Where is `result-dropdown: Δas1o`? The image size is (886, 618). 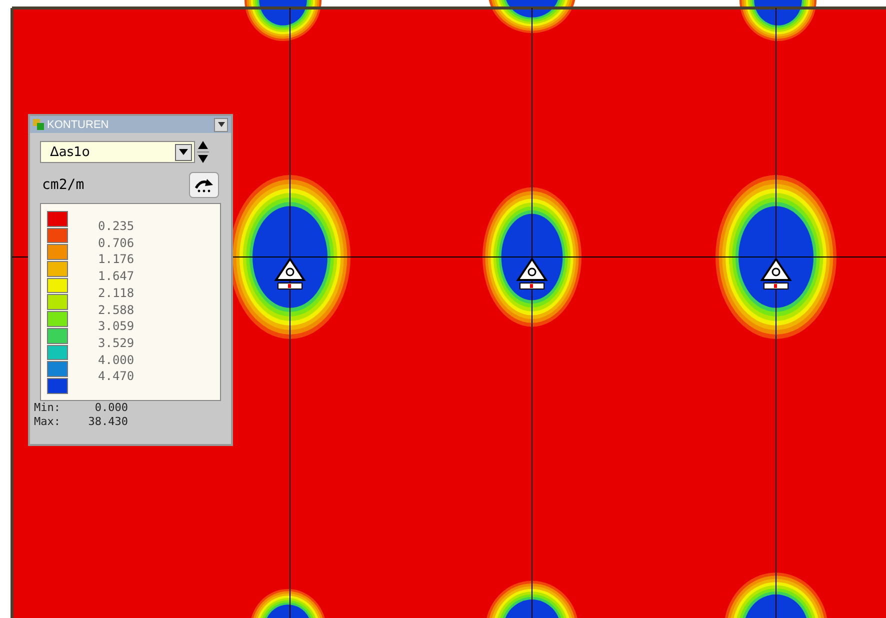 result-dropdown: Δas1o is located at coordinates (117, 152).